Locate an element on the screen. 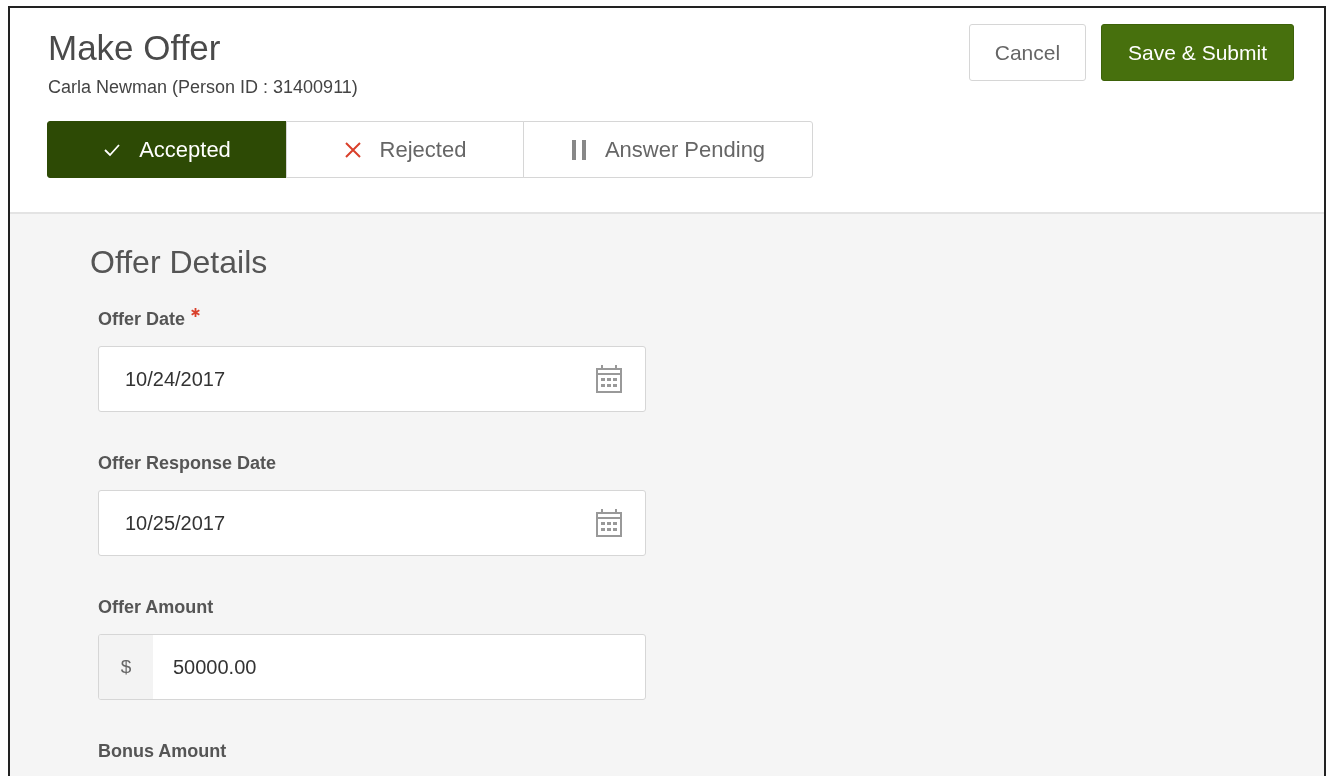  date-field: 10/24/2017 is located at coordinates (372, 379).